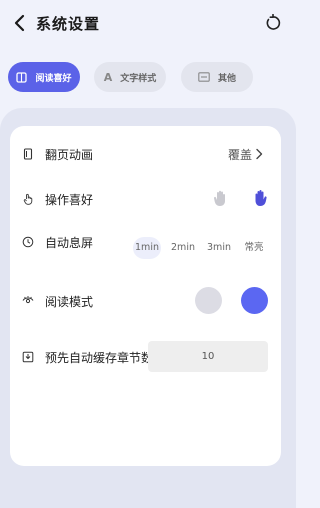  Describe the element at coordinates (69, 155) in the screenshot. I see `page-animation-label: 翻页动画` at that location.